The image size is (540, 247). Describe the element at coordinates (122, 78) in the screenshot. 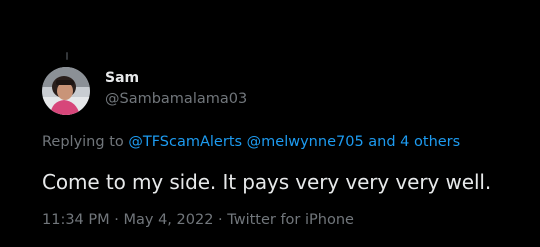

I see `author-display-name: Sam` at that location.